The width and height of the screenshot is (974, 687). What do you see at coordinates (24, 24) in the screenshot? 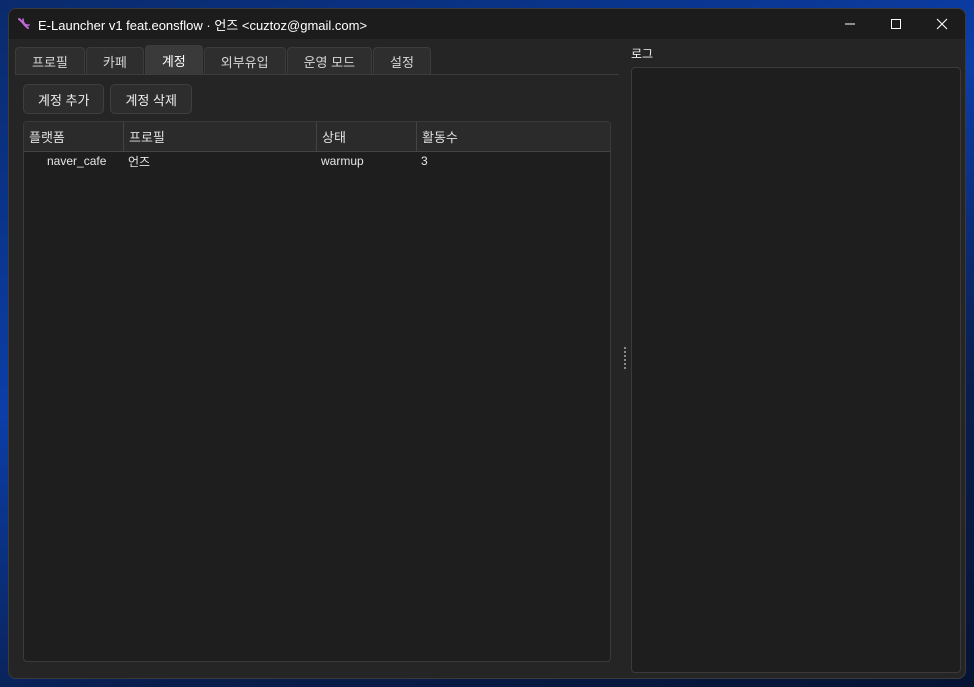
I see `app-logo-icon` at bounding box center [24, 24].